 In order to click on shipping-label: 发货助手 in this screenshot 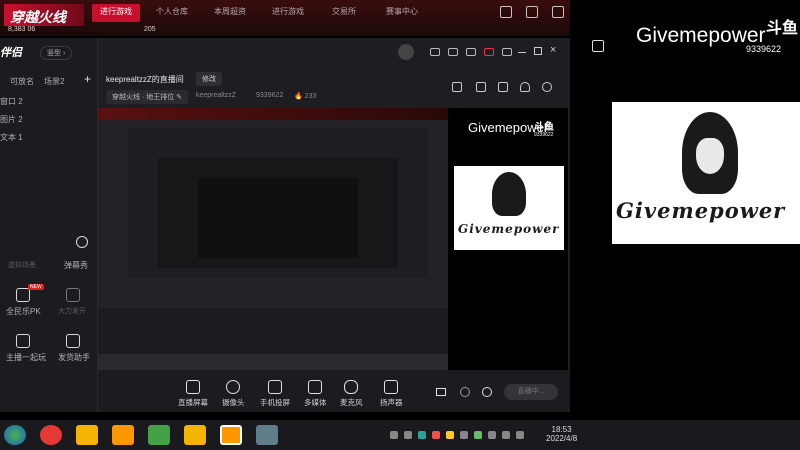, I will do `click(74, 357)`.